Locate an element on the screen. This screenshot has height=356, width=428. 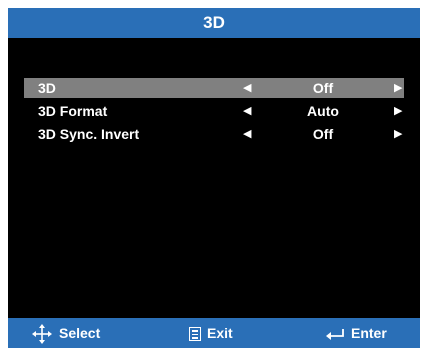
menu-item-3d-format: 3D Format ◀ Auto ▶ is located at coordinates (214, 111).